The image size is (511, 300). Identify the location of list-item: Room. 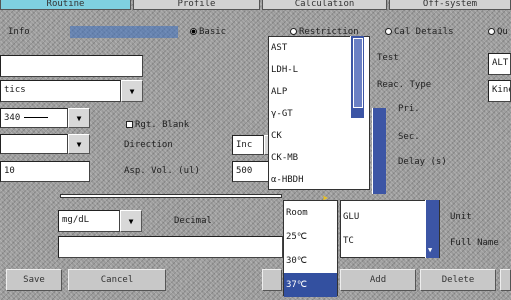
(310, 213).